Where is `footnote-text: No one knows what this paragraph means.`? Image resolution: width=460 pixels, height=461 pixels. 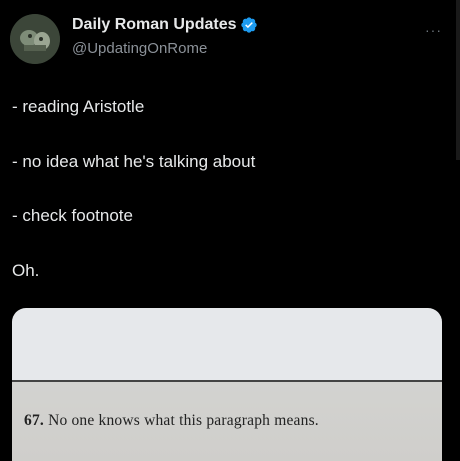
footnote-text: No one knows what this paragraph means. is located at coordinates (183, 420).